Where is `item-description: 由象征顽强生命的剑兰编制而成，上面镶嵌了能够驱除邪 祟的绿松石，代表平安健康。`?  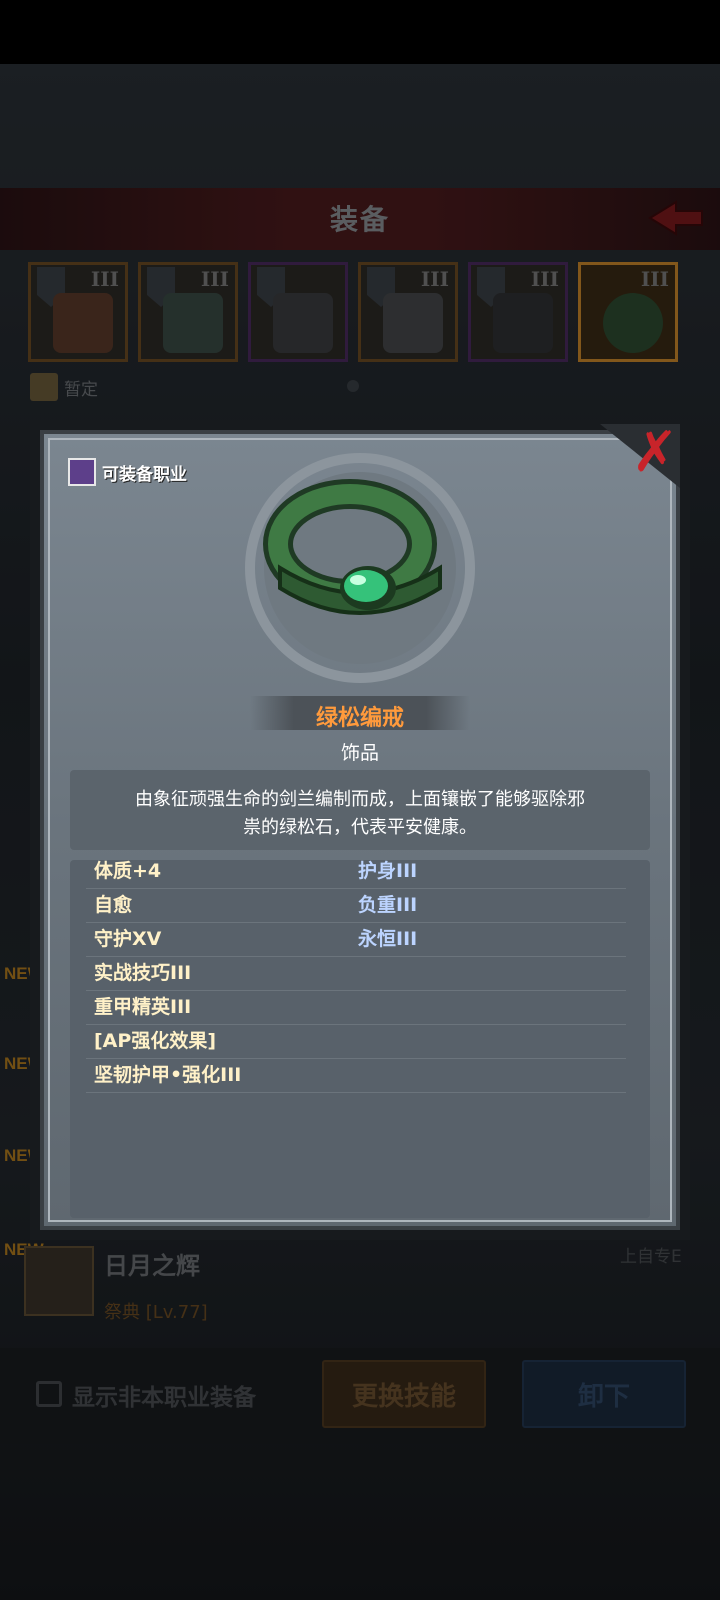 item-description: 由象征顽强生命的剑兰编制而成，上面镶嵌了能够驱除邪 祟的绿松石，代表平安健康。 is located at coordinates (360, 814).